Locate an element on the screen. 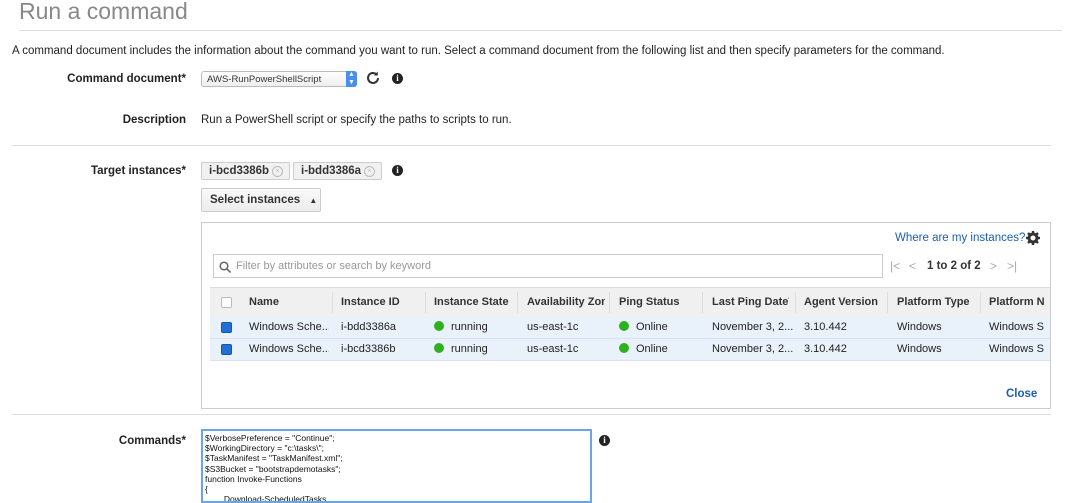 This screenshot has height=503, width=1073. settings-gear-icon is located at coordinates (1033, 238).